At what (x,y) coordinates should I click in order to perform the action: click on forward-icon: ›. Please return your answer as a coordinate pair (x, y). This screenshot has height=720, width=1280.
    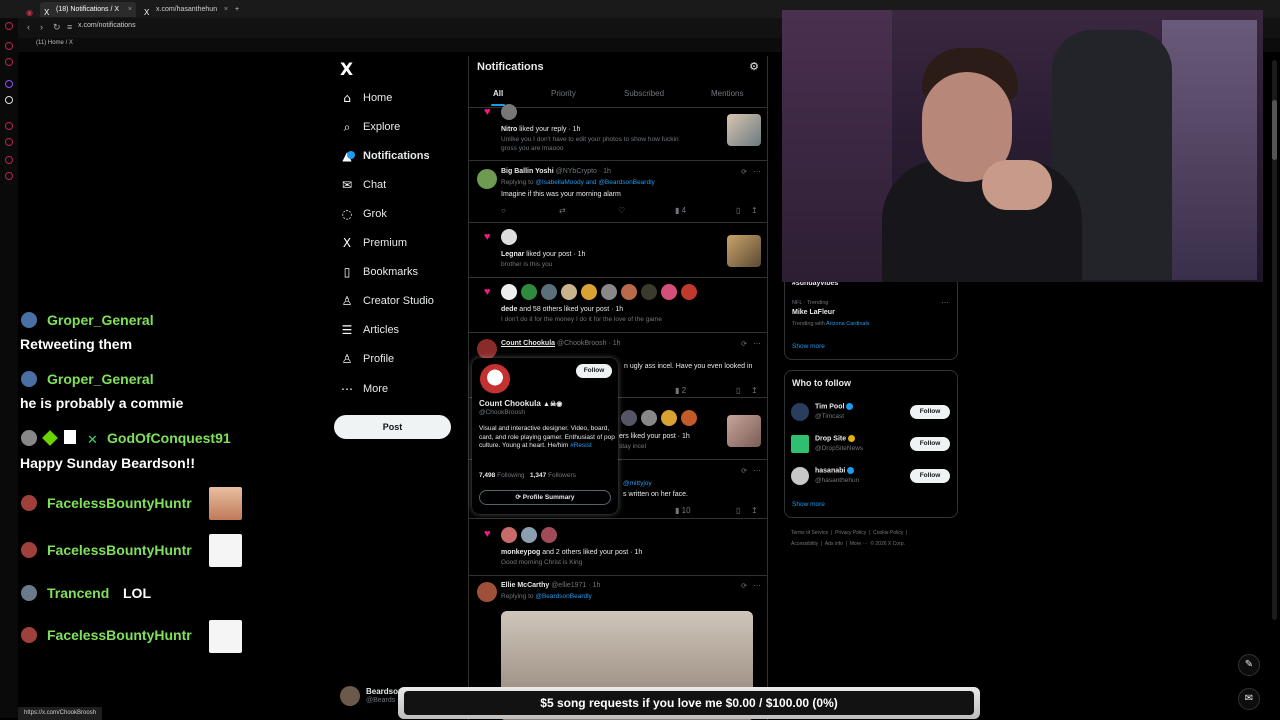
    Looking at the image, I should click on (41, 27).